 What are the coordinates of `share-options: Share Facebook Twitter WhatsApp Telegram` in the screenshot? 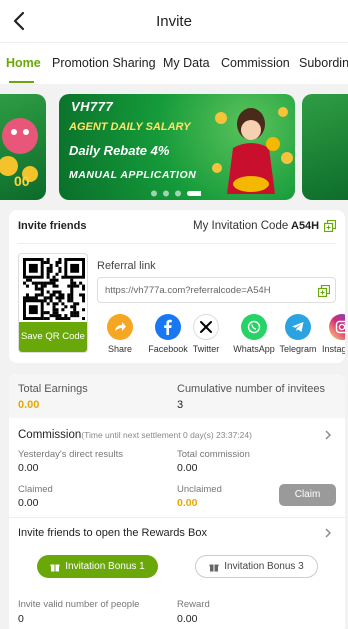 It's located at (220, 336).